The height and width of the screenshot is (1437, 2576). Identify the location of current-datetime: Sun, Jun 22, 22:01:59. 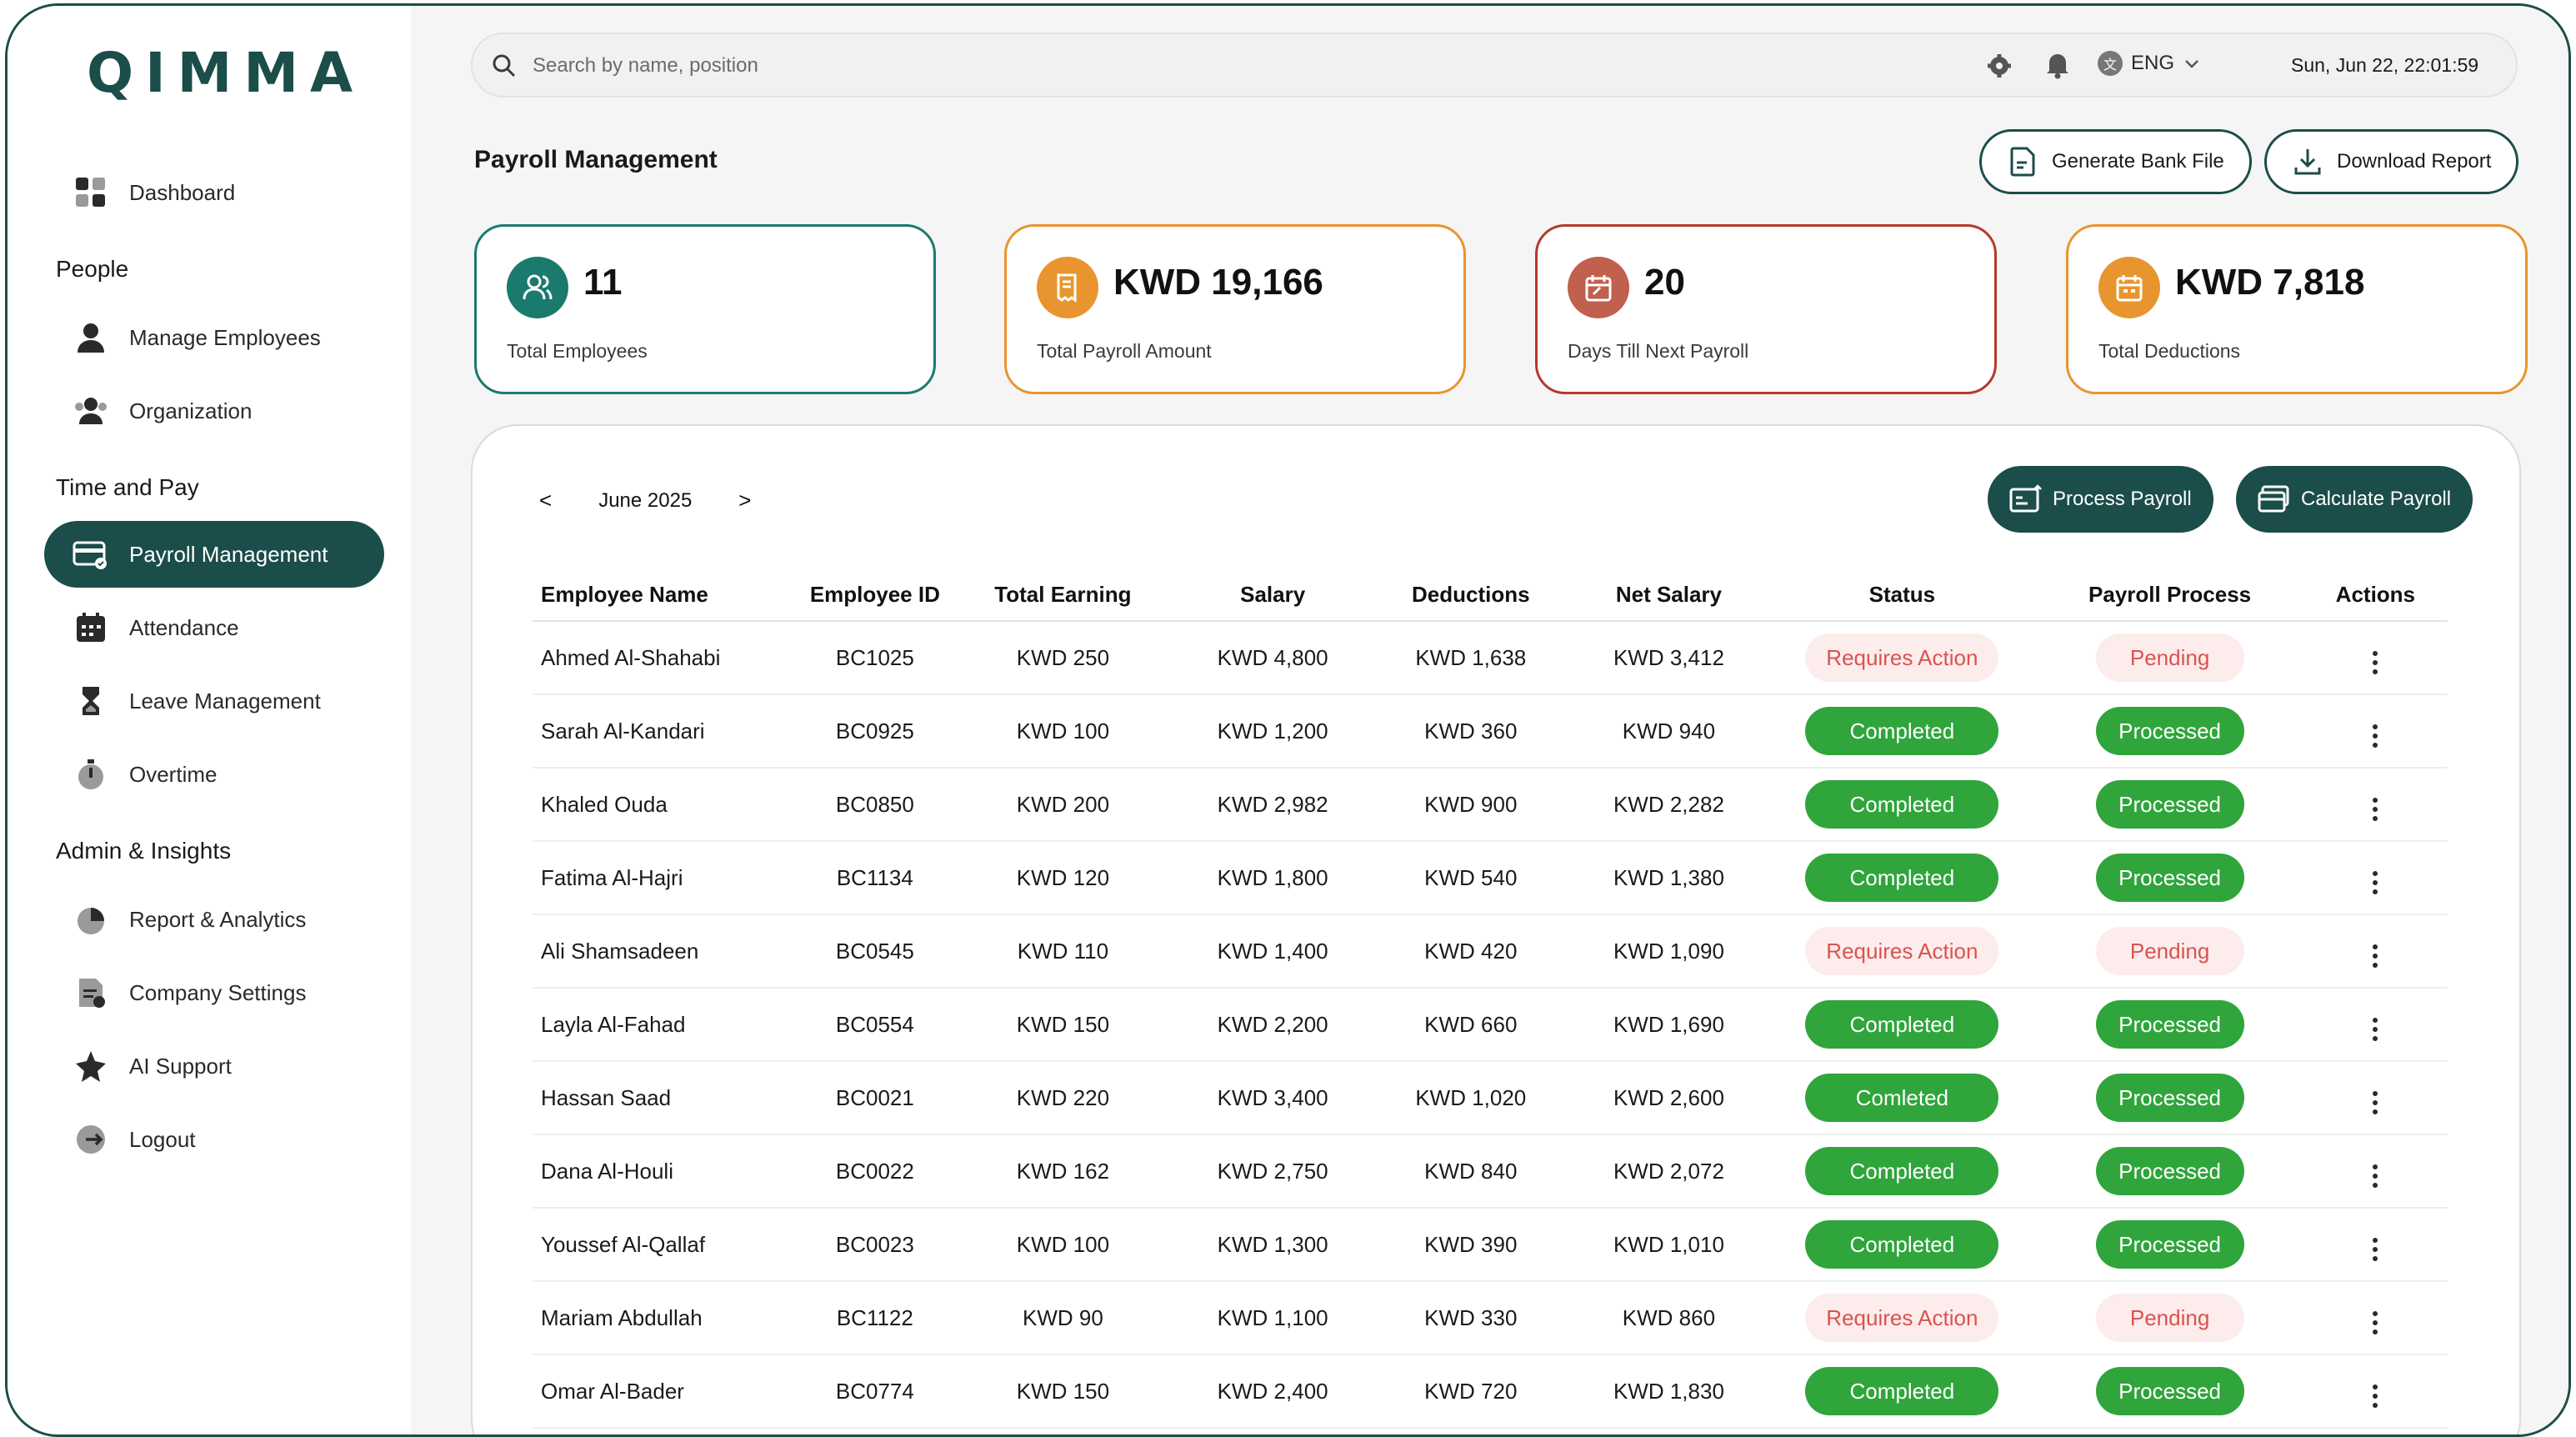
(2385, 65).